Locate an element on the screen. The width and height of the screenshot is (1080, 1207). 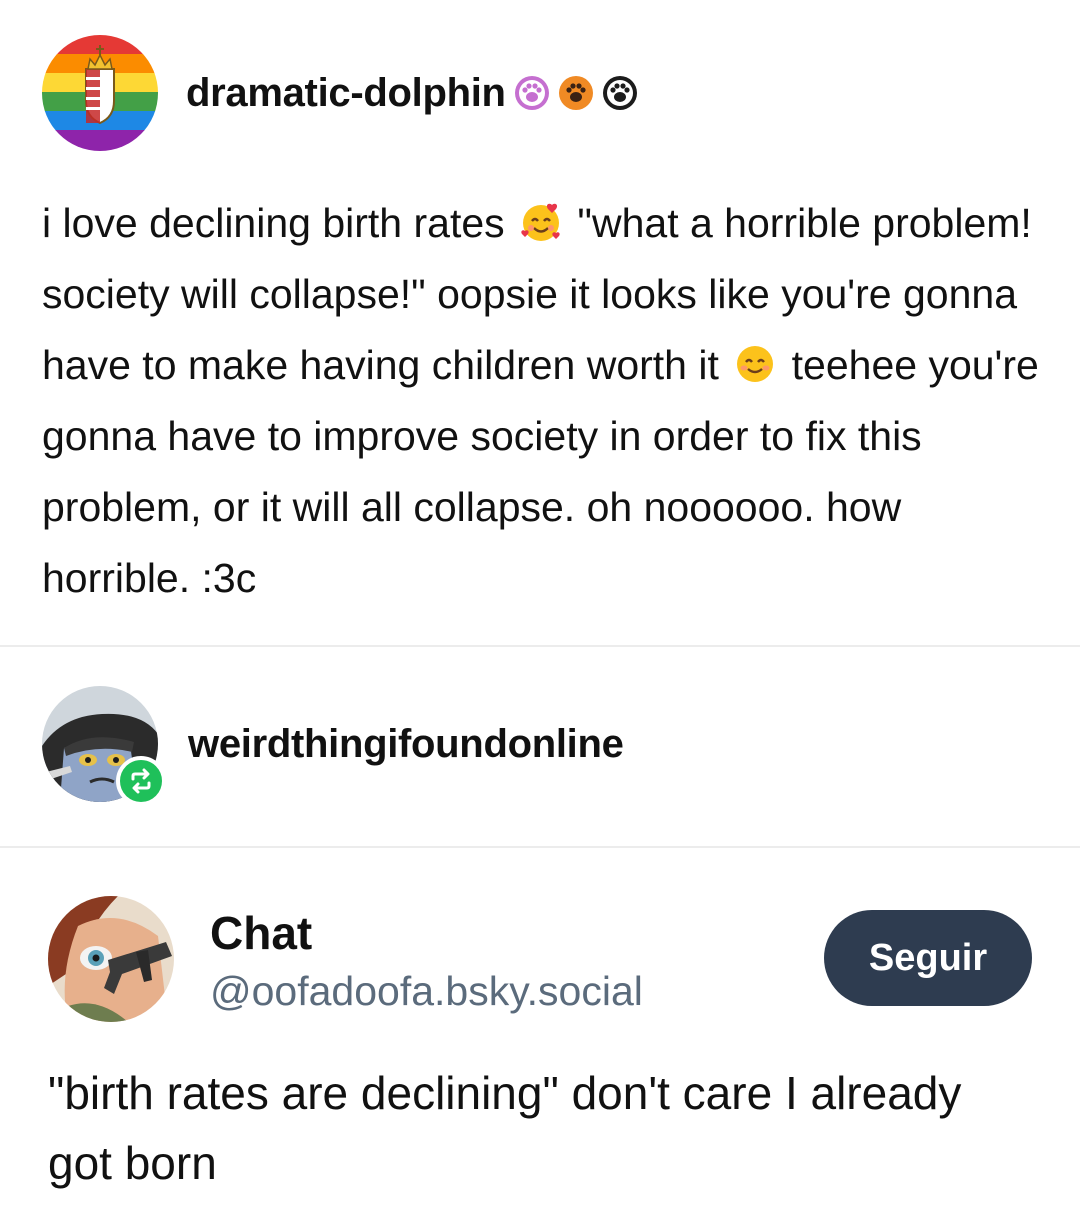
badge-group is located at coordinates (576, 93).